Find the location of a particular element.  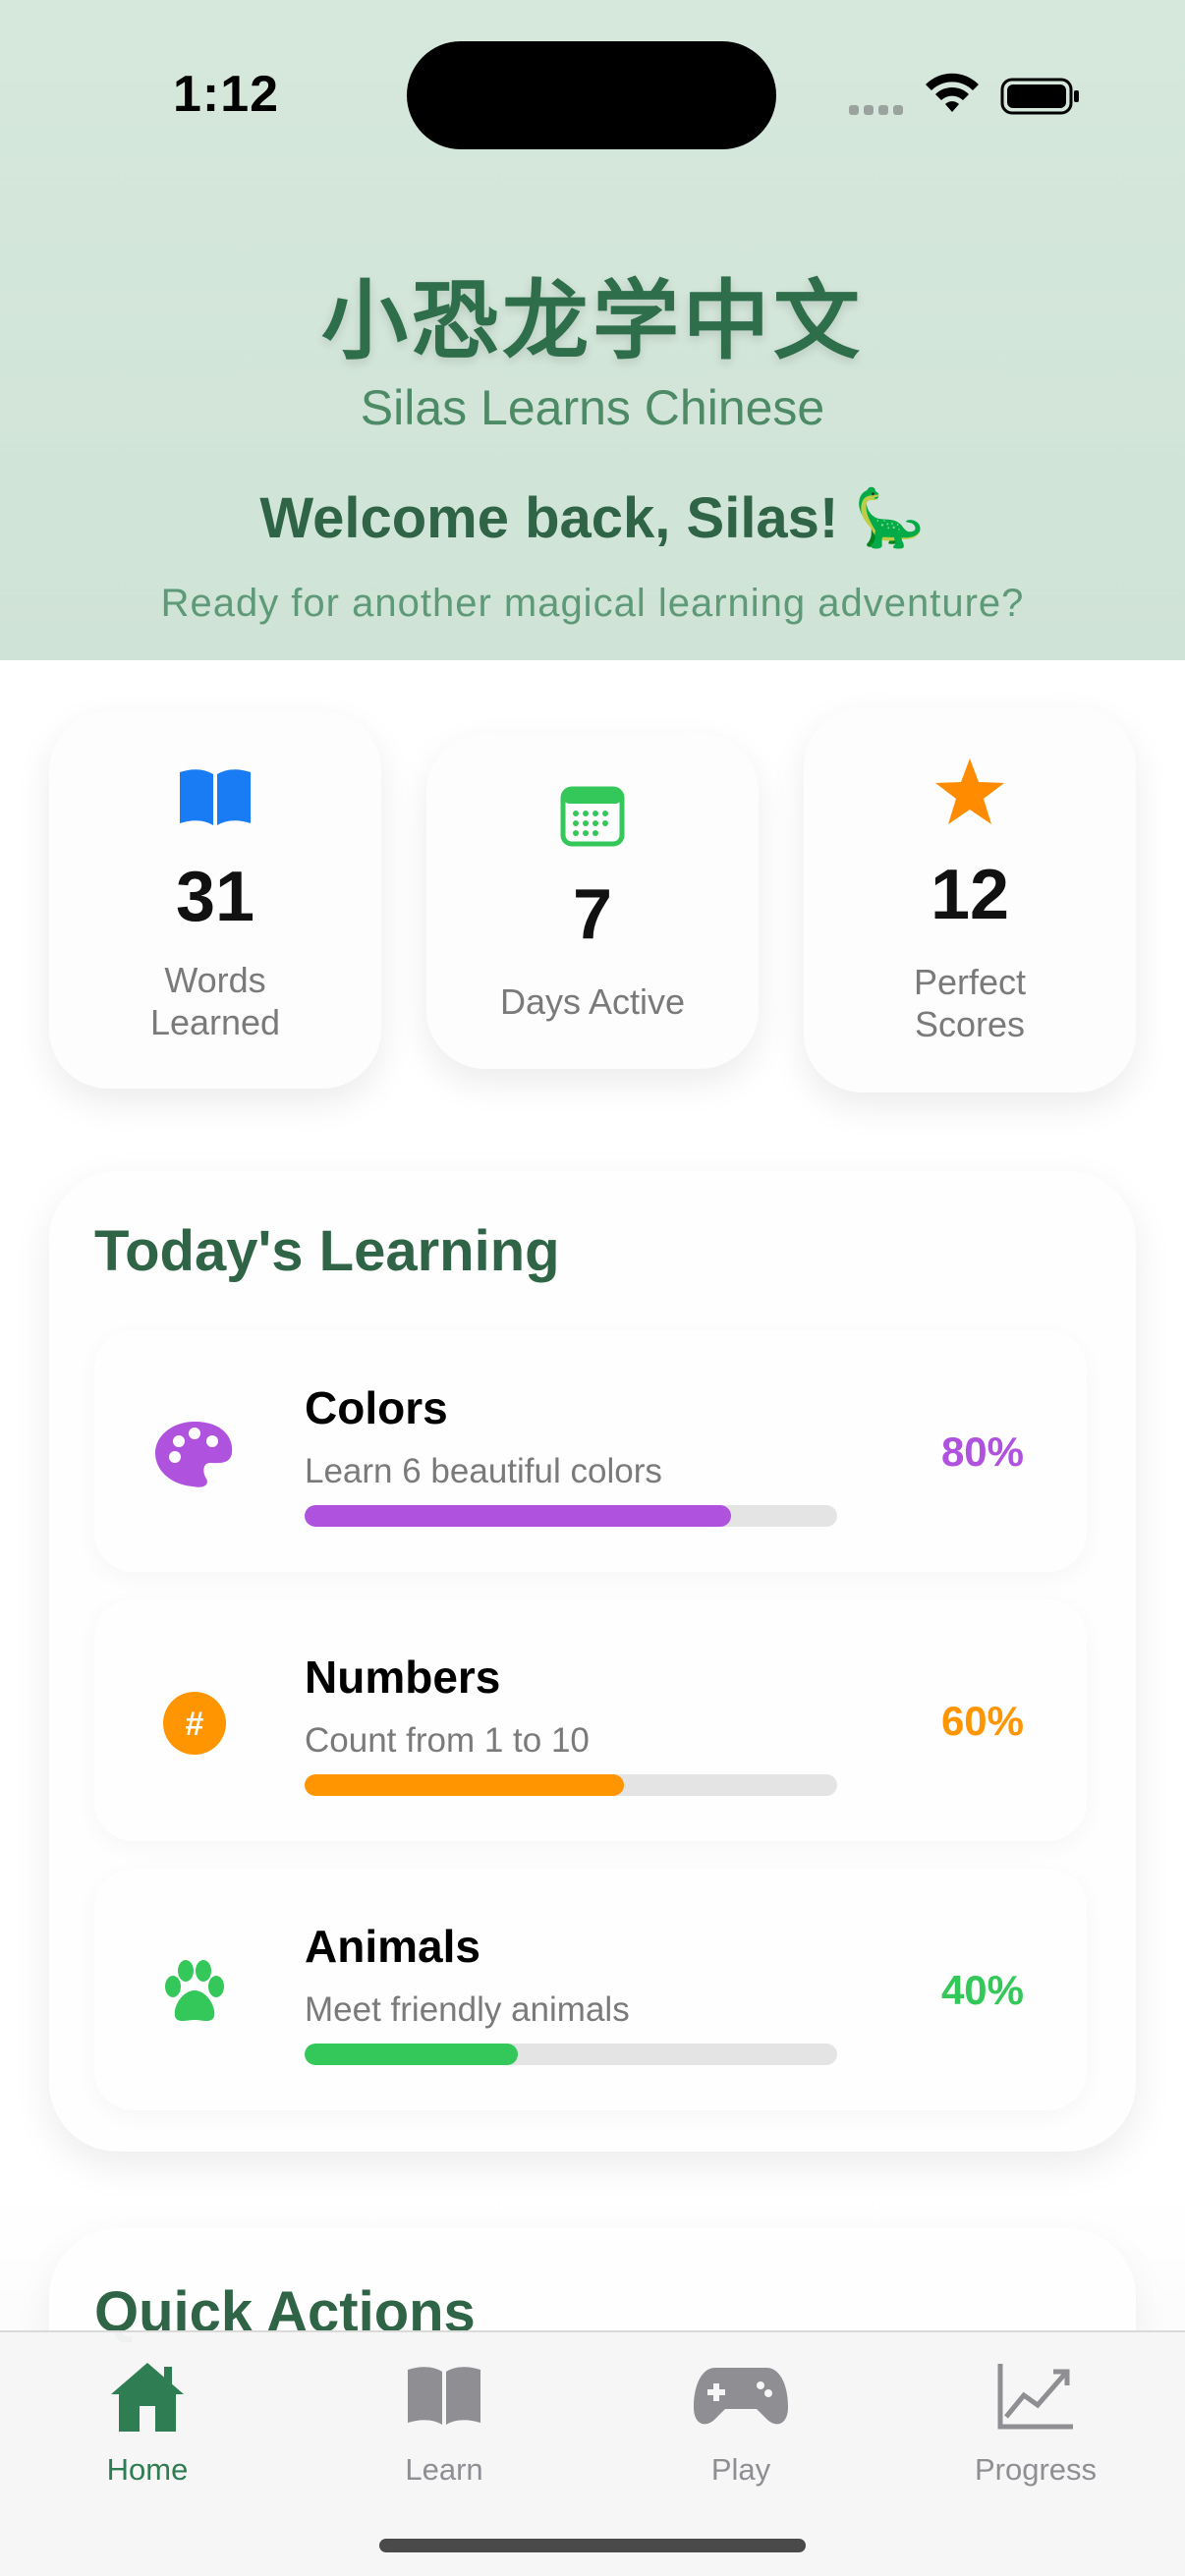

stat-card-perfect-scores: 12 Perfect Scores is located at coordinates (970, 899).